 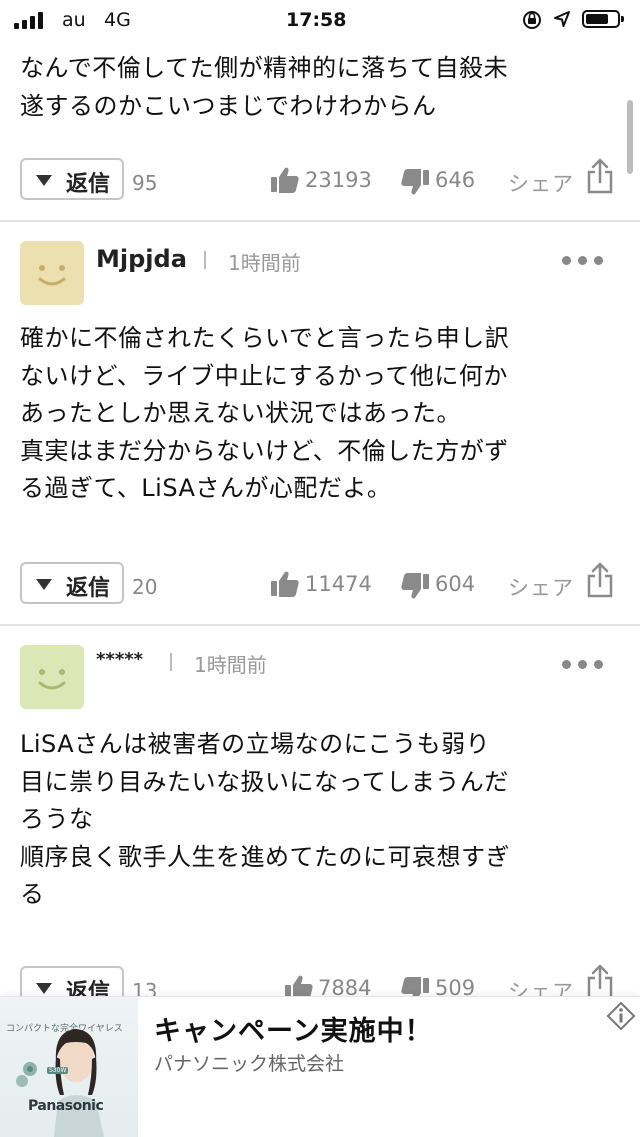 What do you see at coordinates (145, 183) in the screenshot?
I see `reply-count: 95` at bounding box center [145, 183].